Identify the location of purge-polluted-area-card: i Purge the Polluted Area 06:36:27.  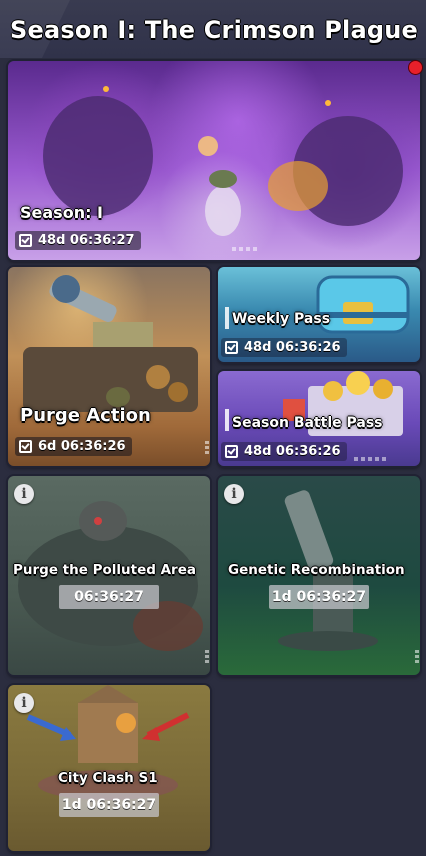
(109, 575).